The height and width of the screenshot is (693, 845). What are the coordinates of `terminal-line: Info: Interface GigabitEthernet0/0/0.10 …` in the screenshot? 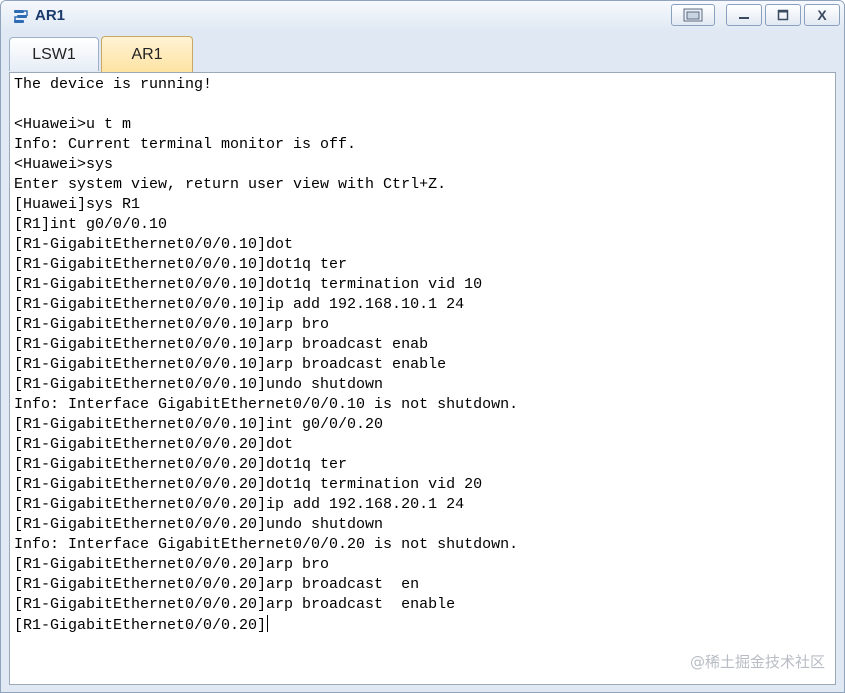 It's located at (266, 405).